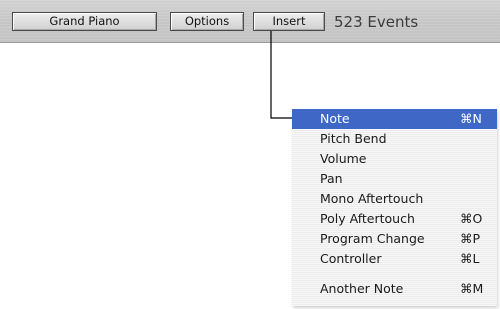 Image resolution: width=500 pixels, height=309 pixels. Describe the element at coordinates (289, 21) in the screenshot. I see `insert-button: Insert` at that location.